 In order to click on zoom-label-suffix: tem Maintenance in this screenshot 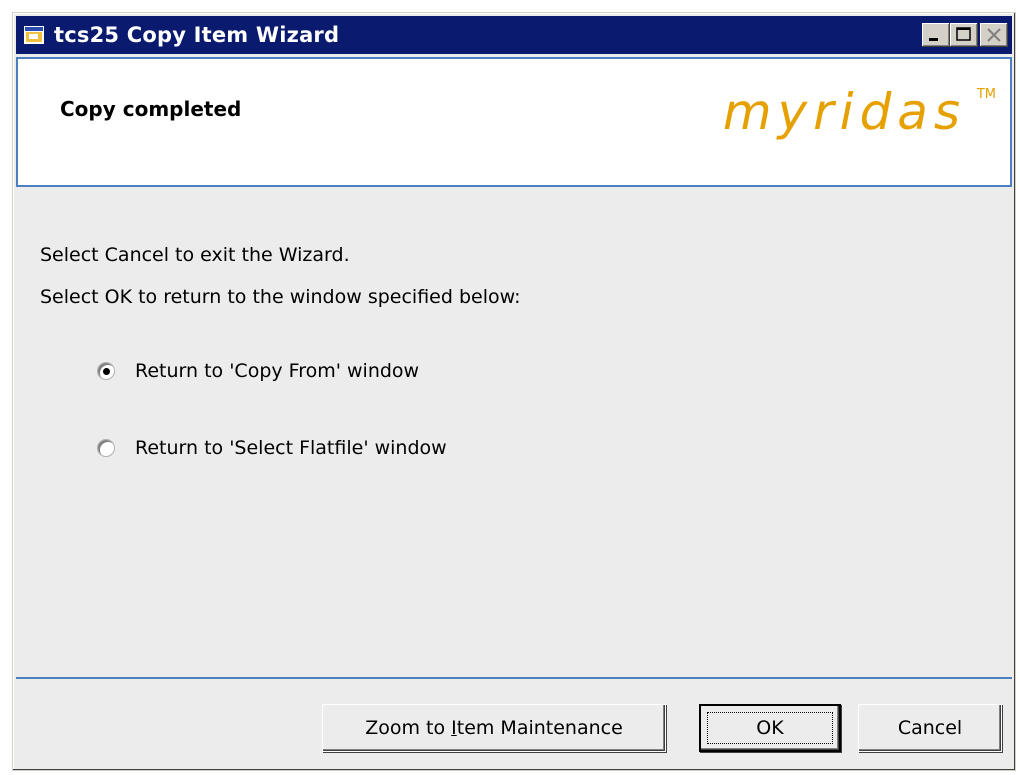, I will do `click(539, 728)`.